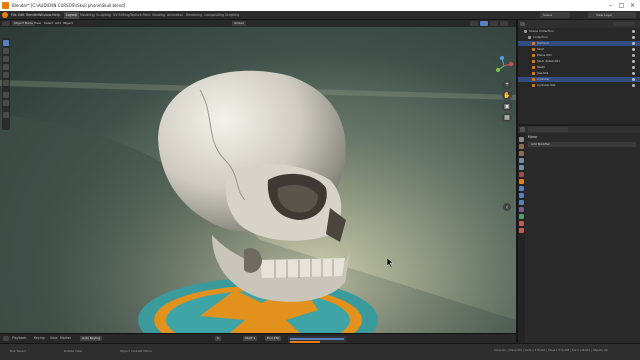 This screenshot has height=360, width=640. Describe the element at coordinates (6, 75) in the screenshot. I see `scale-tool-icon` at that location.